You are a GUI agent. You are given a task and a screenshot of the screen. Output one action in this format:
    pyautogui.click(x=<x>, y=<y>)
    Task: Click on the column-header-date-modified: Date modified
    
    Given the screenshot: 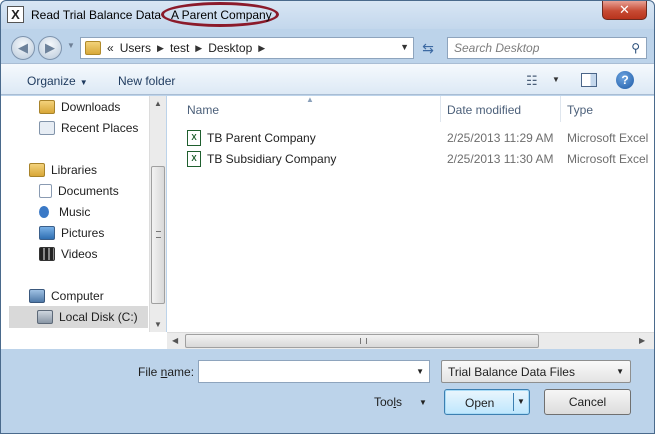 What is the action you would take?
    pyautogui.click(x=484, y=109)
    